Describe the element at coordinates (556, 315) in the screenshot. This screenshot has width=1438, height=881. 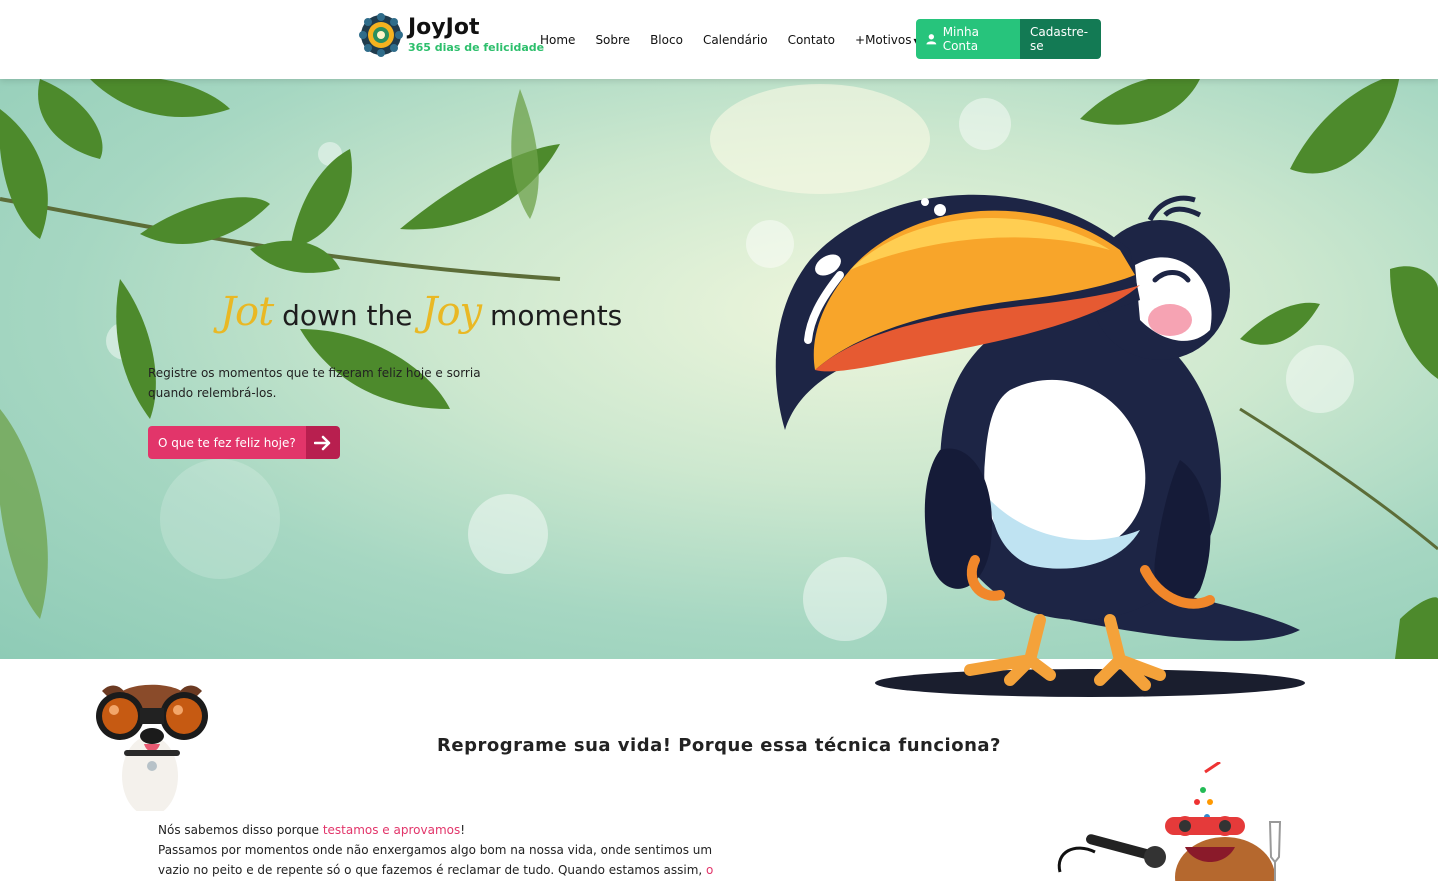
I see `hero-title-moments: moments` at that location.